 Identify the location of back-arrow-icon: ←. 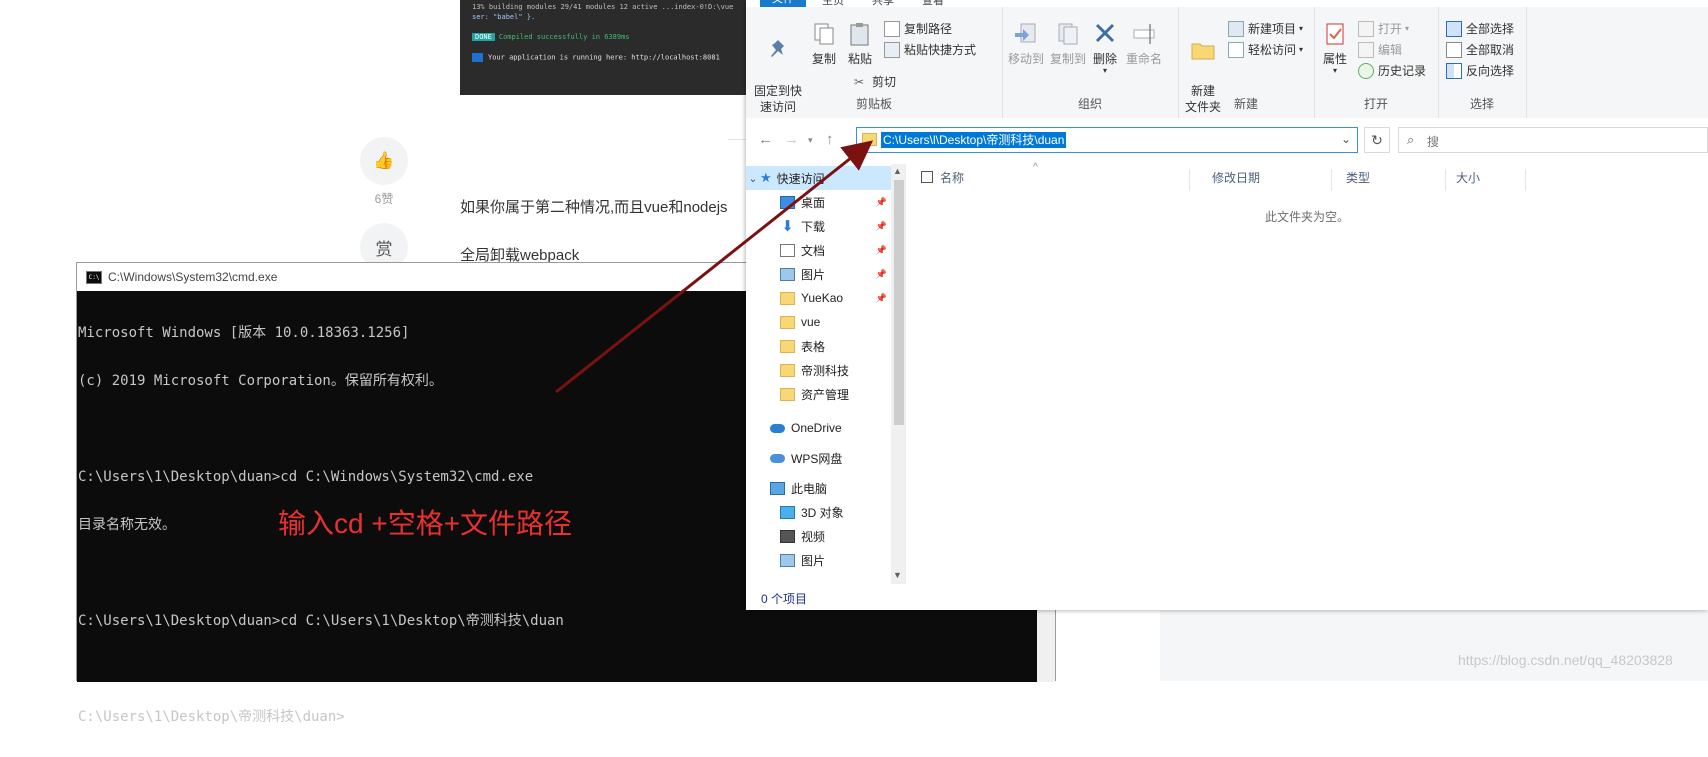
(765, 139).